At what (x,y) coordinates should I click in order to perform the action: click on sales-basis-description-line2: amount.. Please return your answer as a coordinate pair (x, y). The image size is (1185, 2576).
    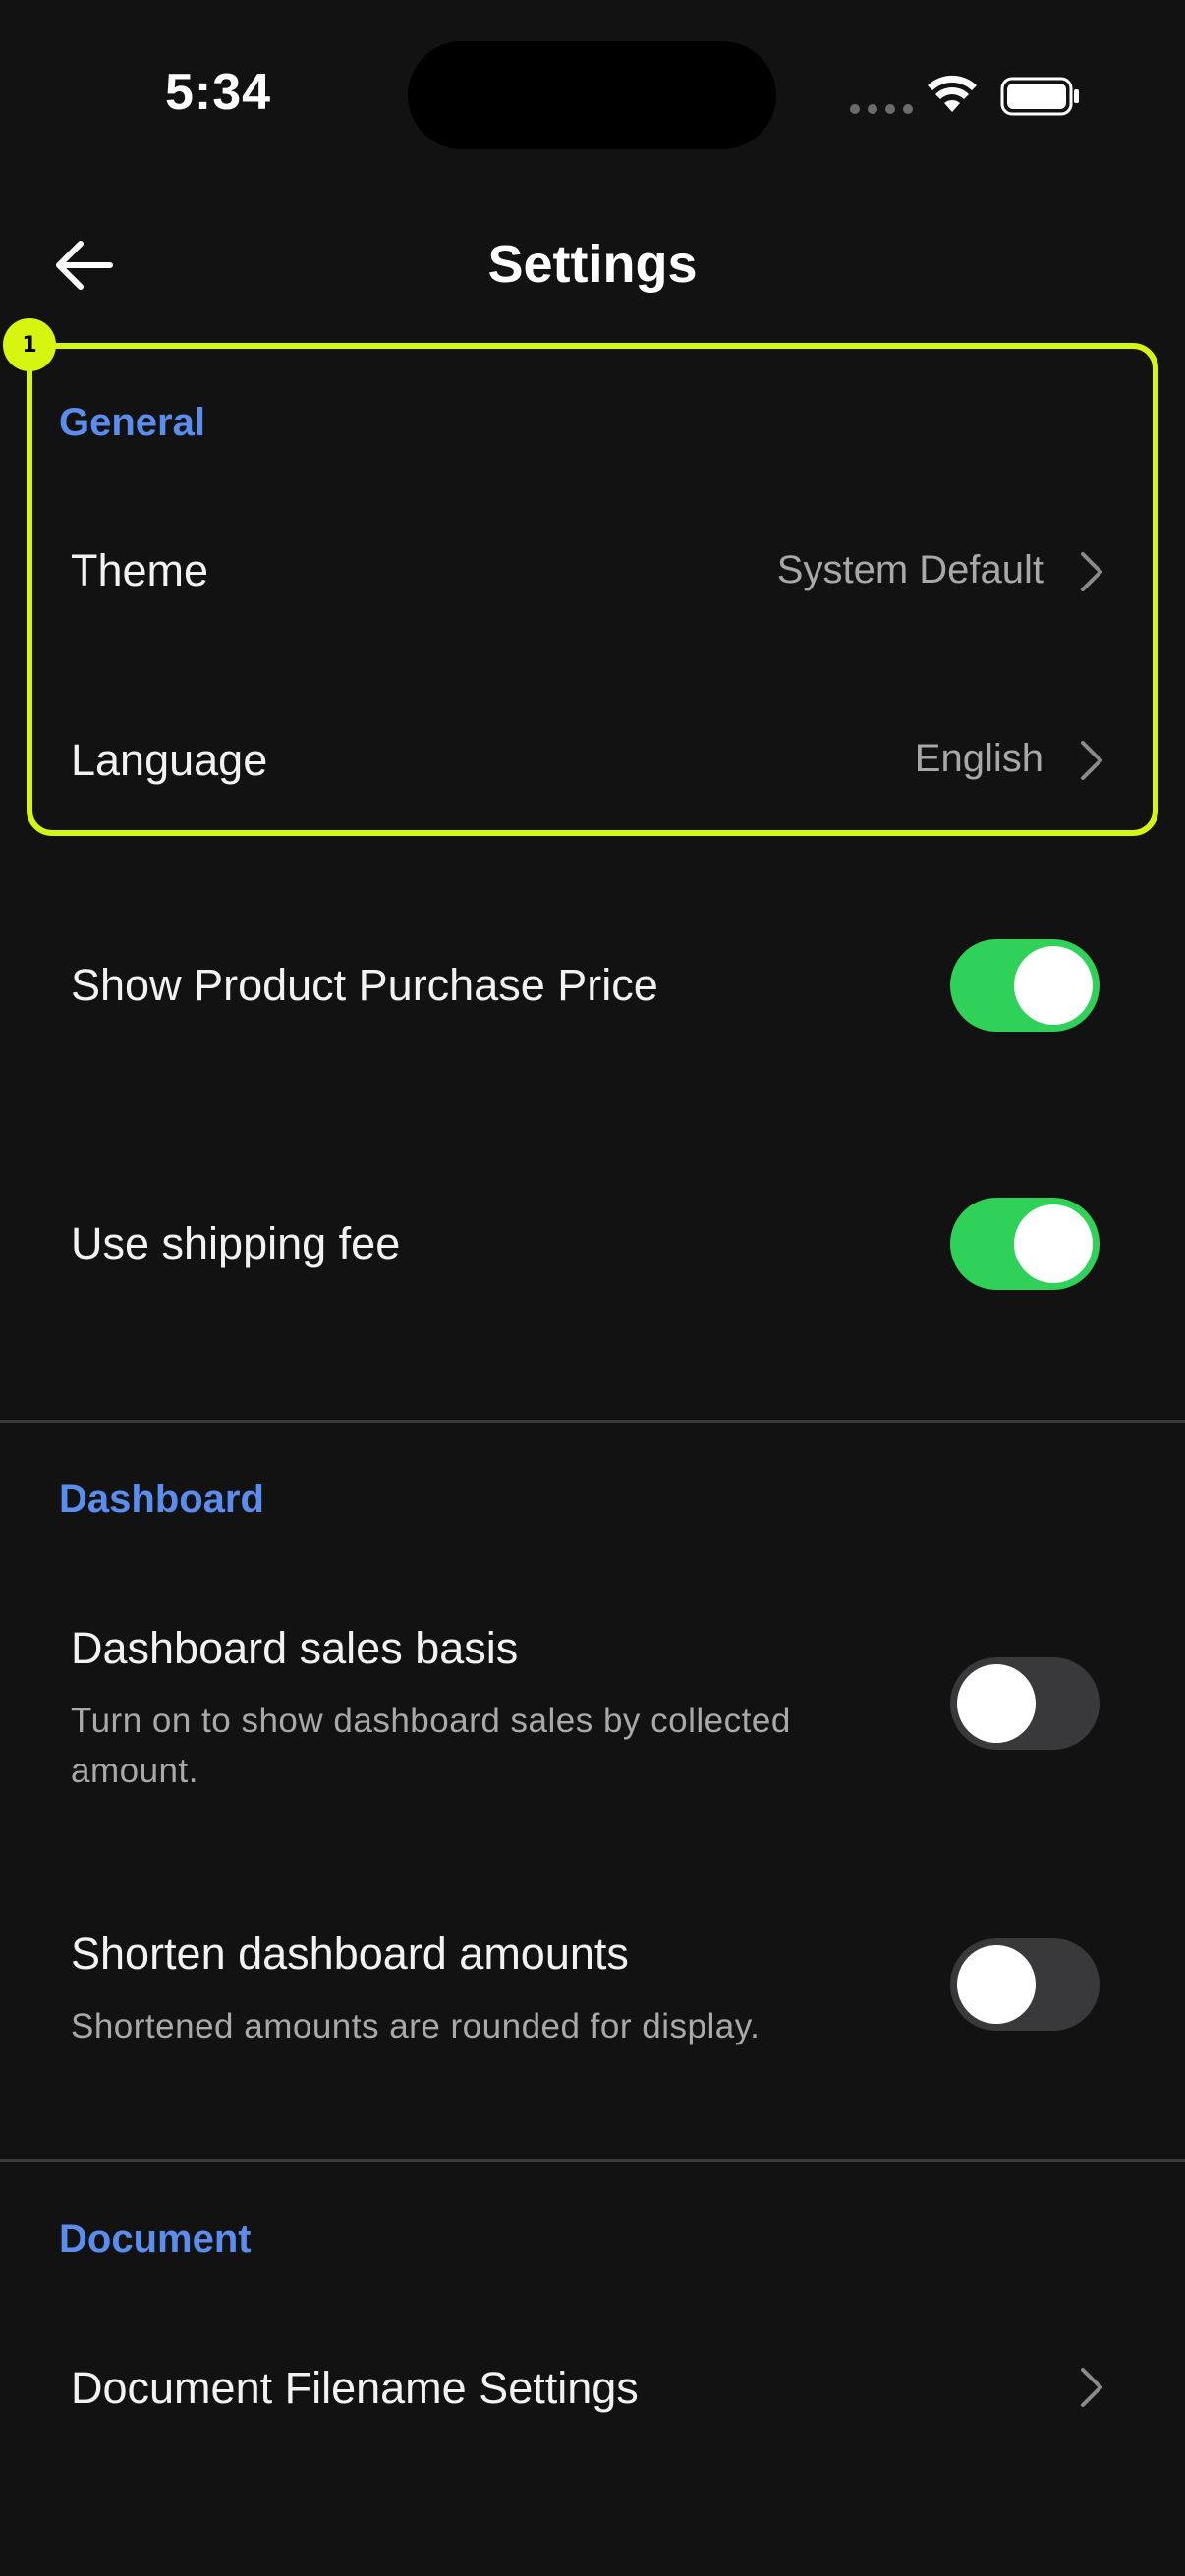
    Looking at the image, I should click on (135, 1771).